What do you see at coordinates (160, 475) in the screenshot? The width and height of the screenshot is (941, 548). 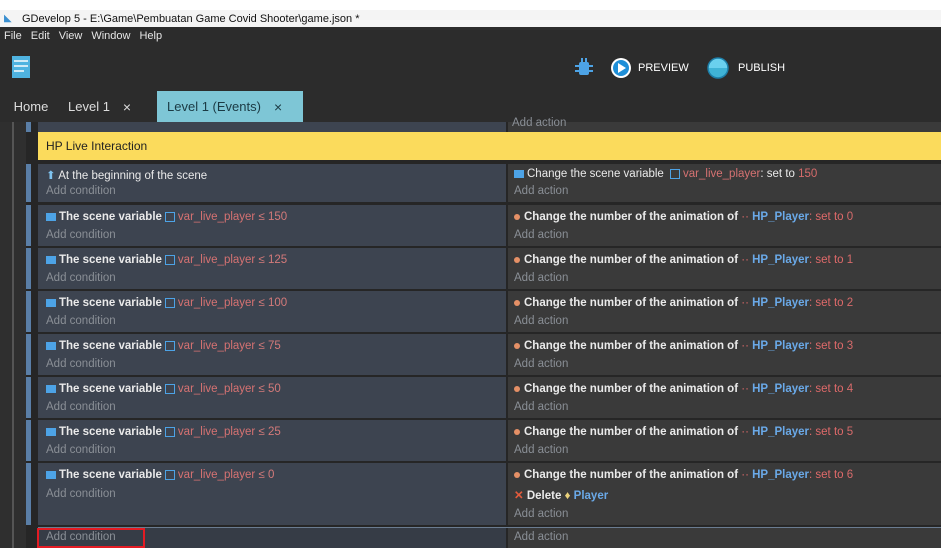 I see `condition-item: The scene variable var_live_player ≤ 0` at bounding box center [160, 475].